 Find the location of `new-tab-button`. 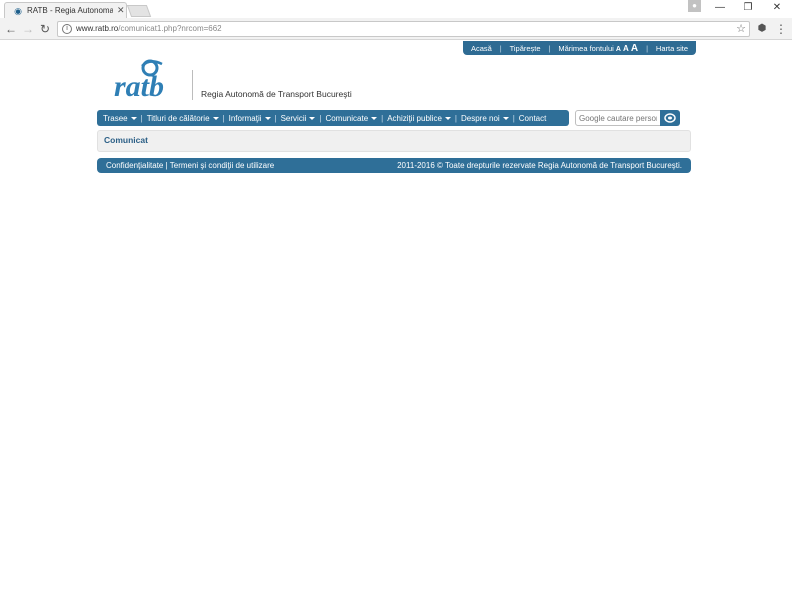

new-tab-button is located at coordinates (139, 11).